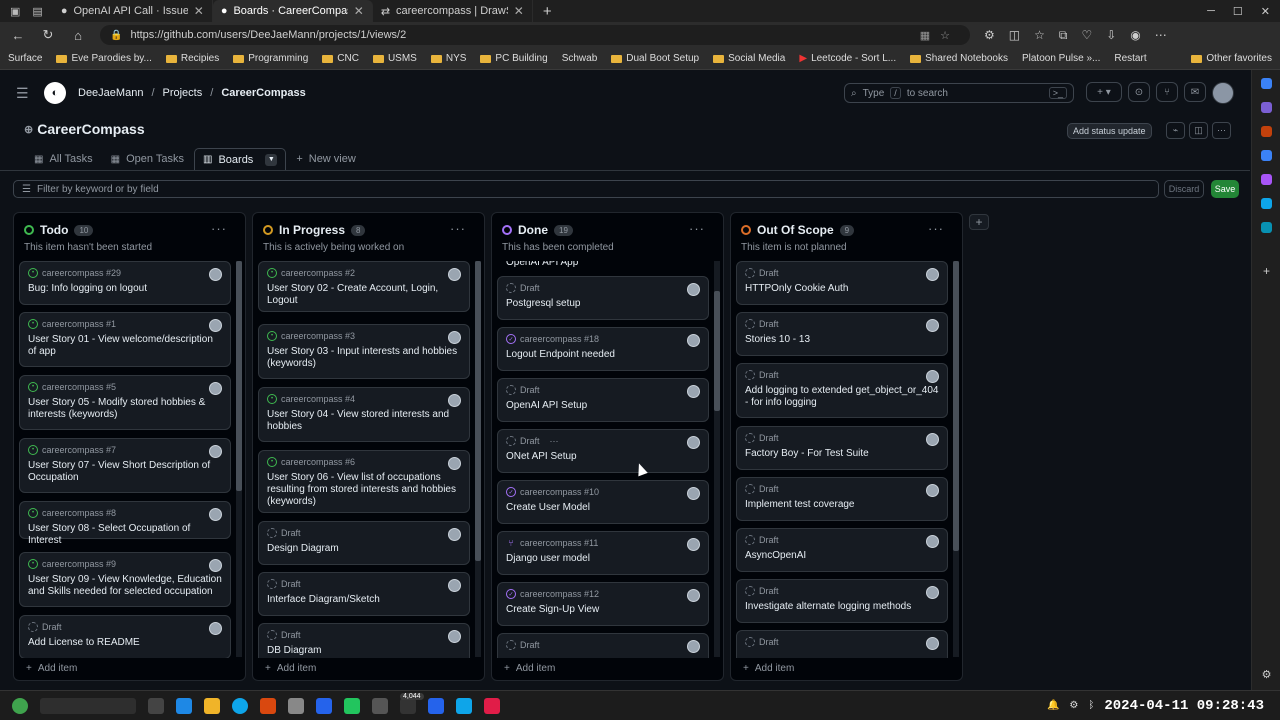 The width and height of the screenshot is (1280, 720). What do you see at coordinates (88, 705) in the screenshot?
I see `taskbar-search` at bounding box center [88, 705].